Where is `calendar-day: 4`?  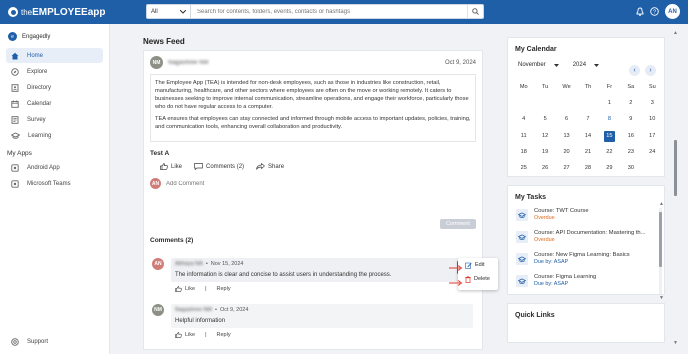 calendar-day: 4 is located at coordinates (523, 119).